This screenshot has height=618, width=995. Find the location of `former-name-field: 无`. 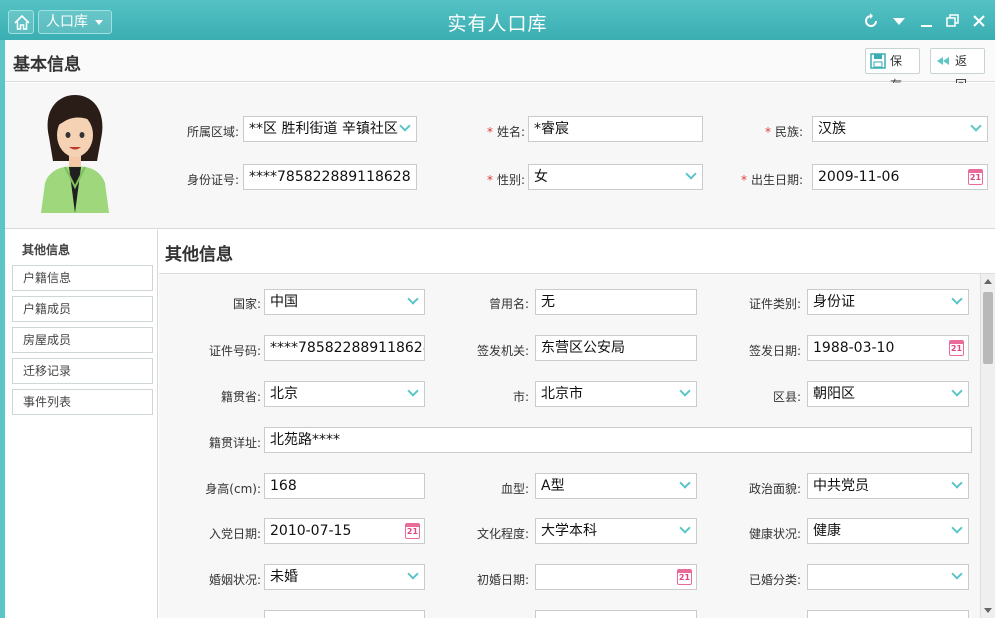

former-name-field: 无 is located at coordinates (616, 302).